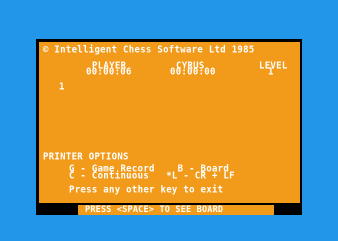 The width and height of the screenshot is (338, 241). I want to click on cyrus-clock: 00:00:00, so click(193, 72).